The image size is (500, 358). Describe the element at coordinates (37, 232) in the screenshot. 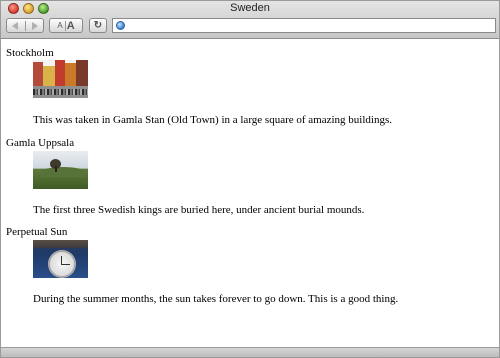

I see `entry-title-perpetual-sun: Perpetual Sun` at that location.